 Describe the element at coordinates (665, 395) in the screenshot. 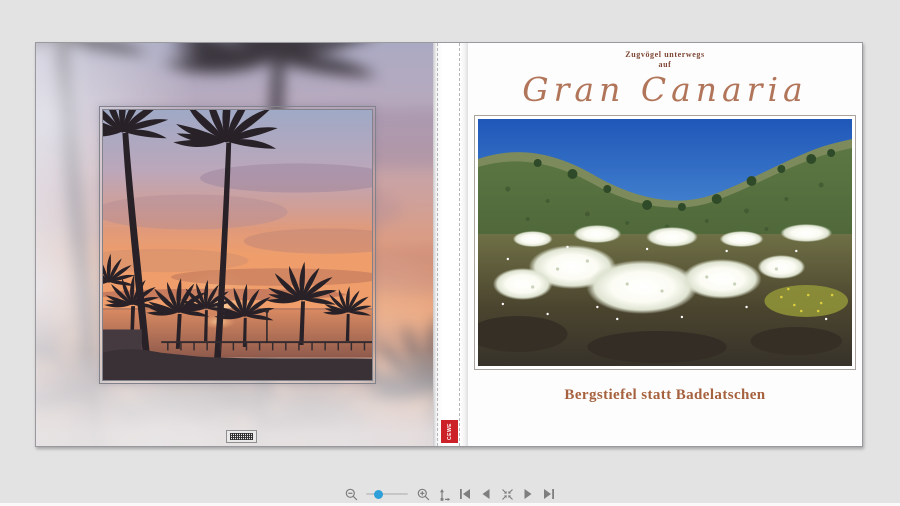

I see `cover-caption: Bergstiefel statt Badelatschen` at that location.